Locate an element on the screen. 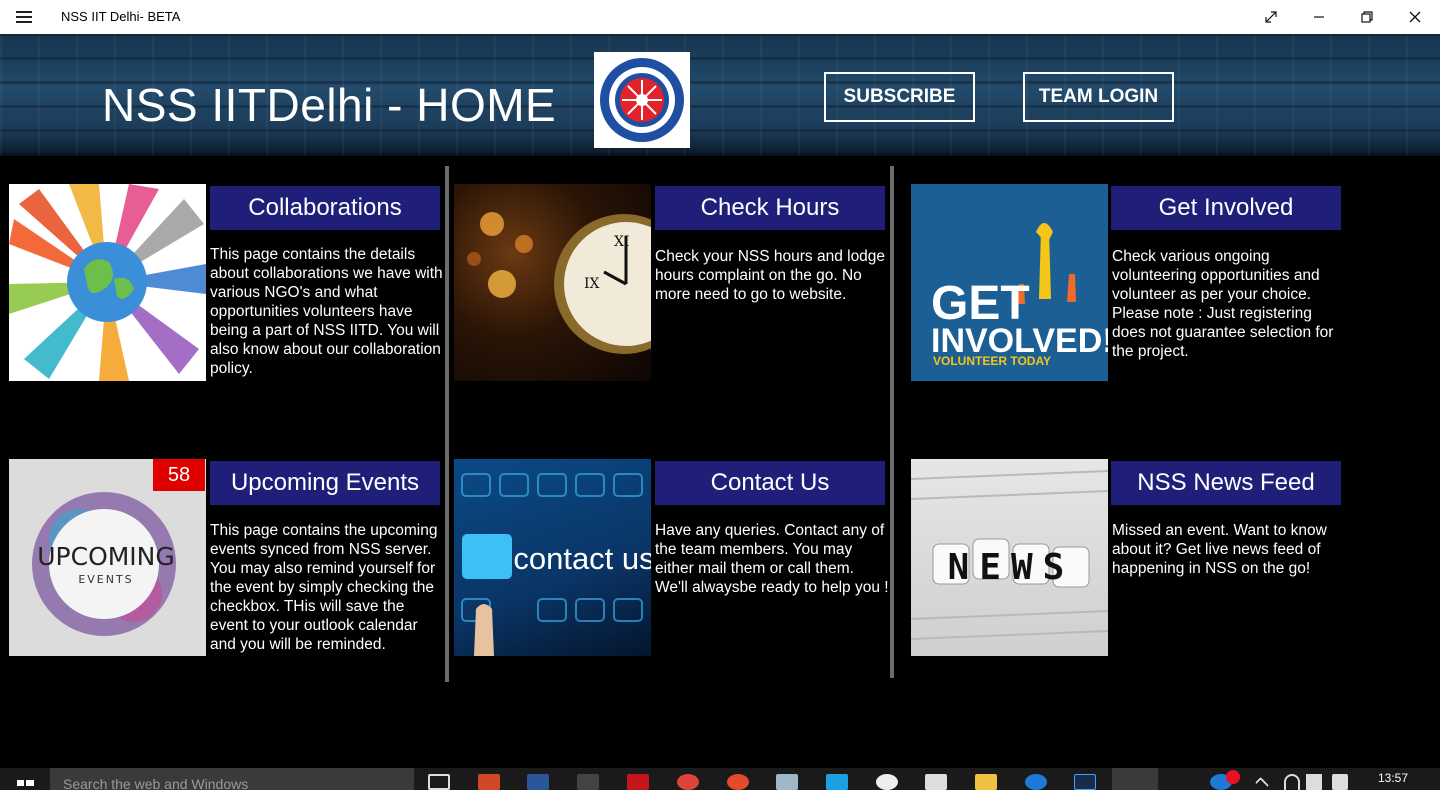 The image size is (1440, 790). svg-text: NEWS is located at coordinates (1011, 567).